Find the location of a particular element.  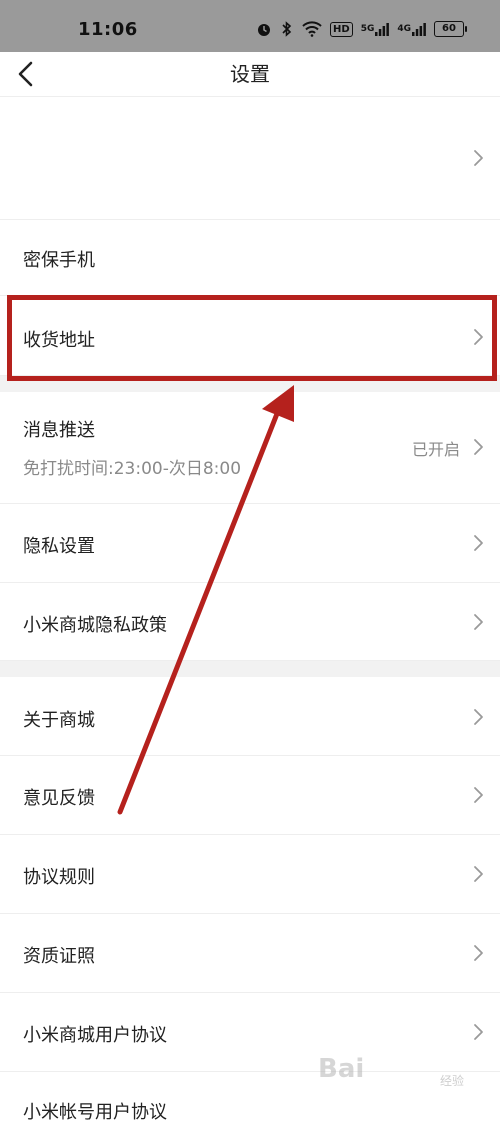

status-time: 11:06 is located at coordinates (108, 29).